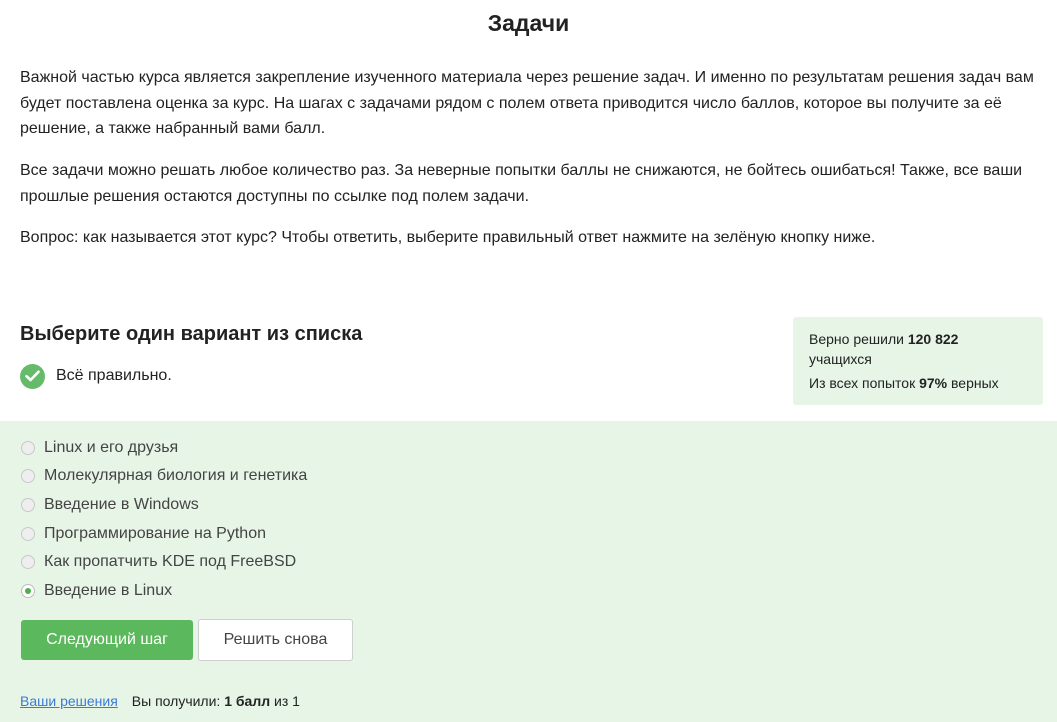 This screenshot has width=1057, height=722. I want to click on stats-solved-prefix: Верно решили, so click(856, 339).